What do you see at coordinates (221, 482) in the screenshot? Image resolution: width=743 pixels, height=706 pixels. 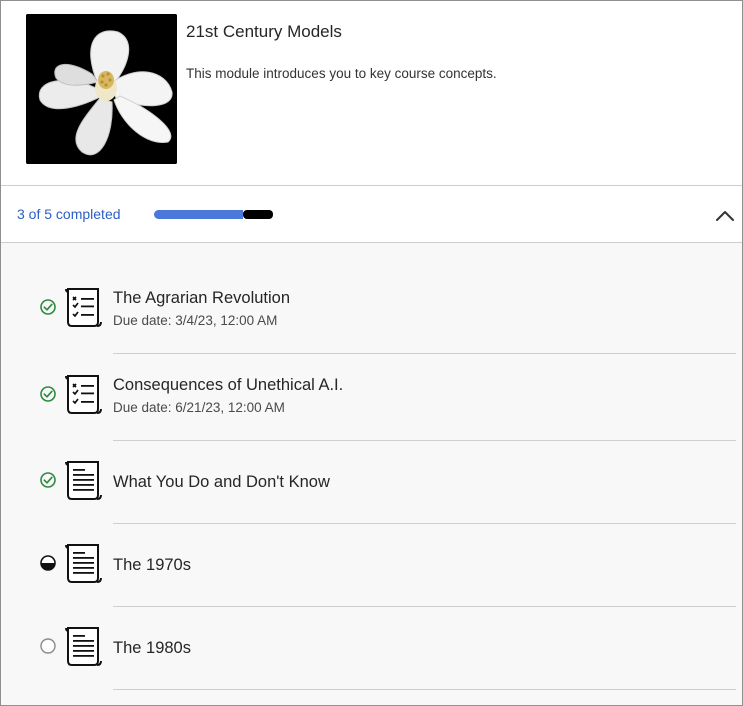 I see `content-item-title: What You Do and Don't Know` at bounding box center [221, 482].